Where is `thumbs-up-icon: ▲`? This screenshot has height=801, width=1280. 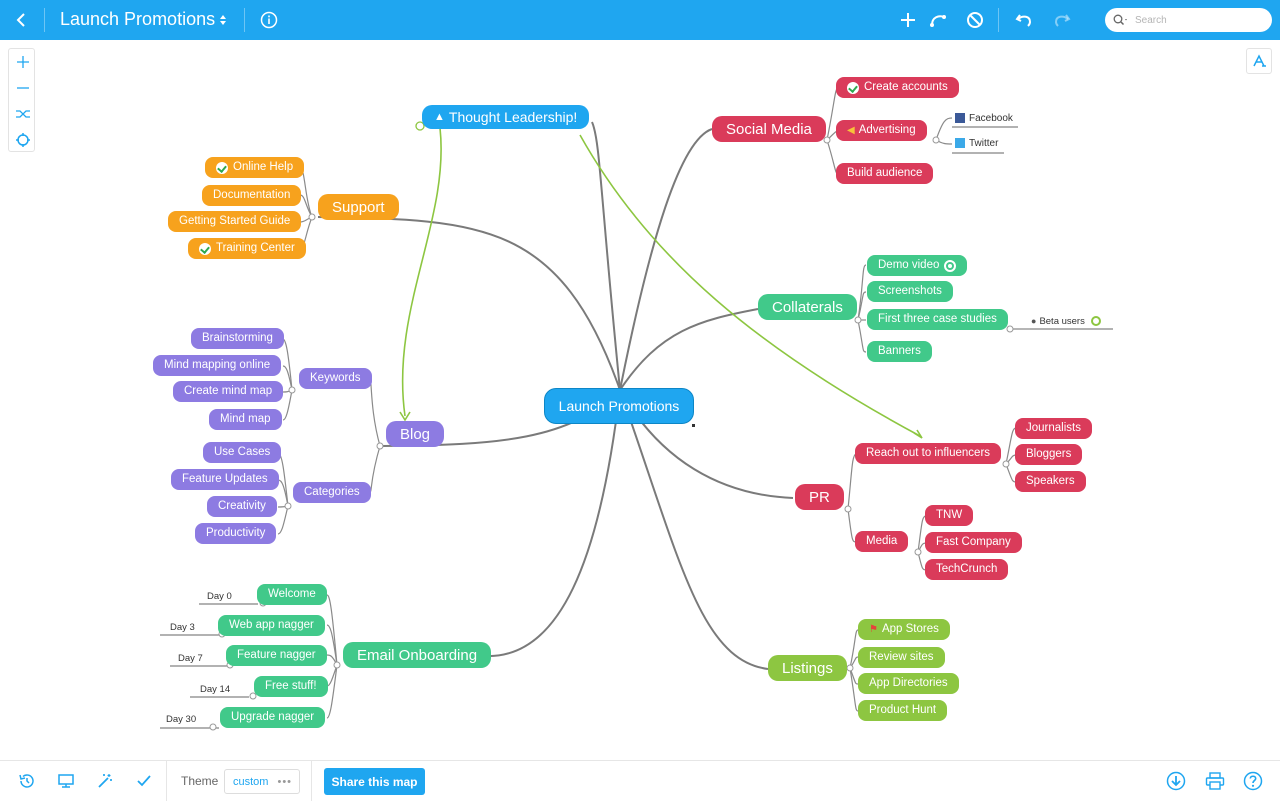
thumbs-up-icon: ▲ is located at coordinates (439, 116).